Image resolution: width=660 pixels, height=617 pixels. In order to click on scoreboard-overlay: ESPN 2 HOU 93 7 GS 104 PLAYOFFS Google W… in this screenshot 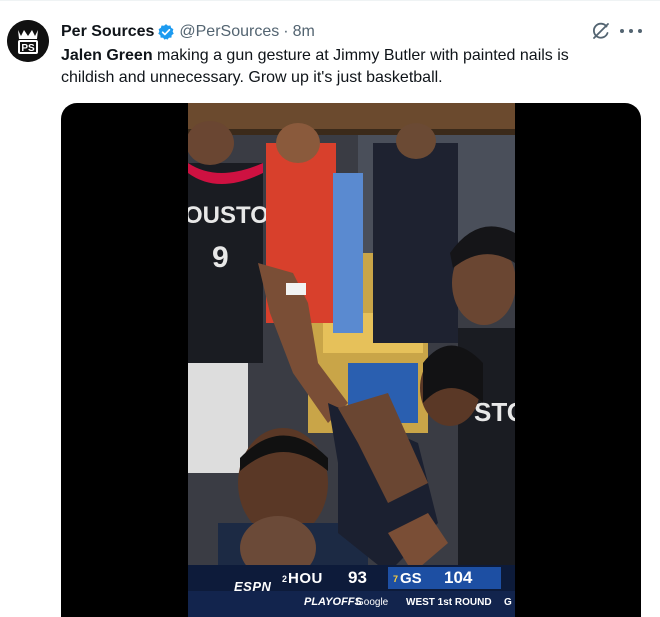, I will do `click(351, 591)`.